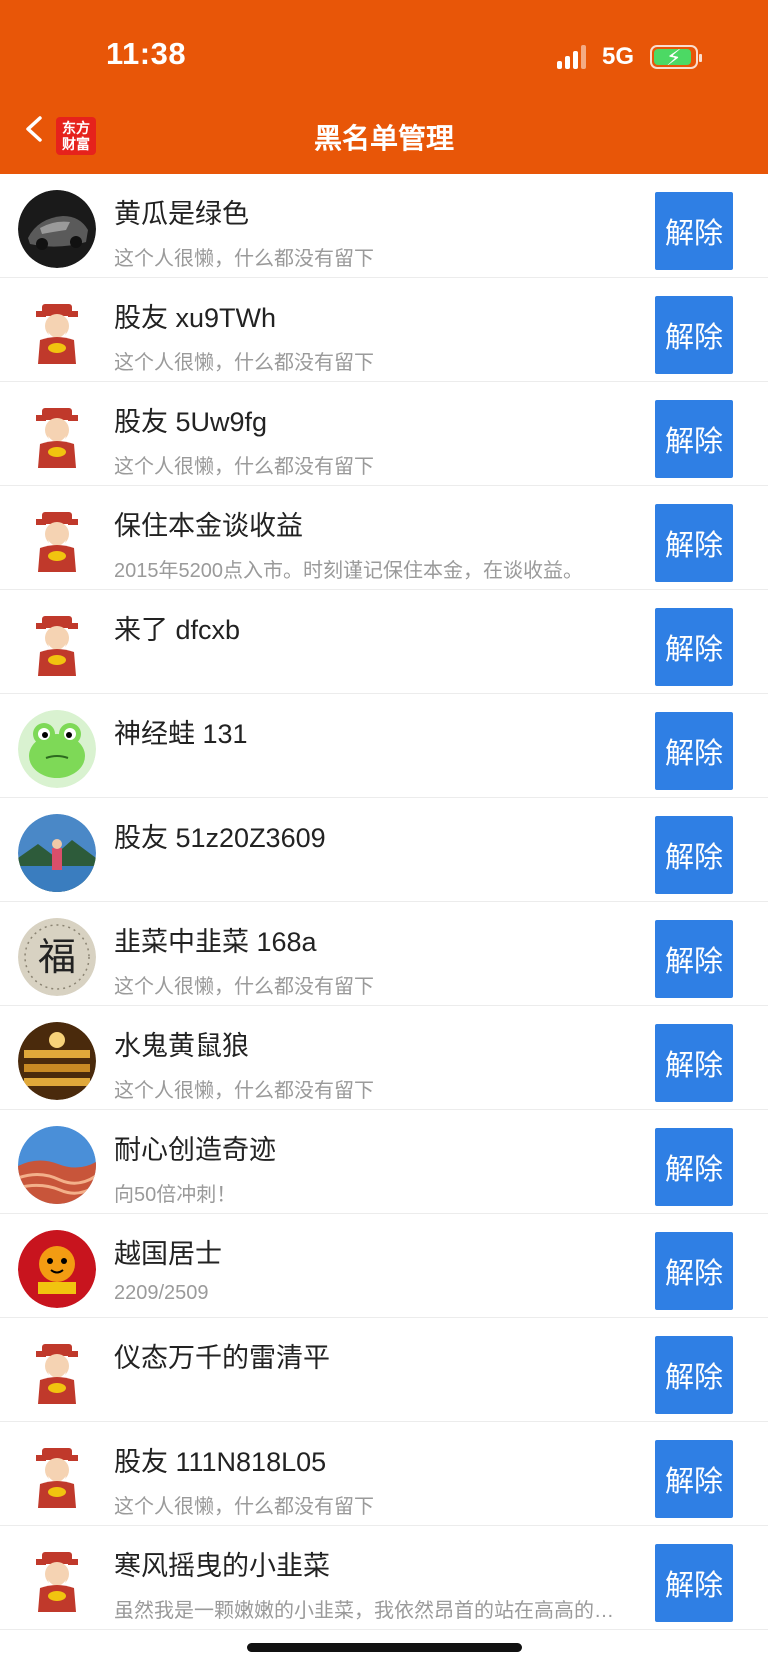 Image resolution: width=768 pixels, height=1669 pixels. I want to click on list-item: 仪态万千的雷清平 解除, so click(384, 1370).